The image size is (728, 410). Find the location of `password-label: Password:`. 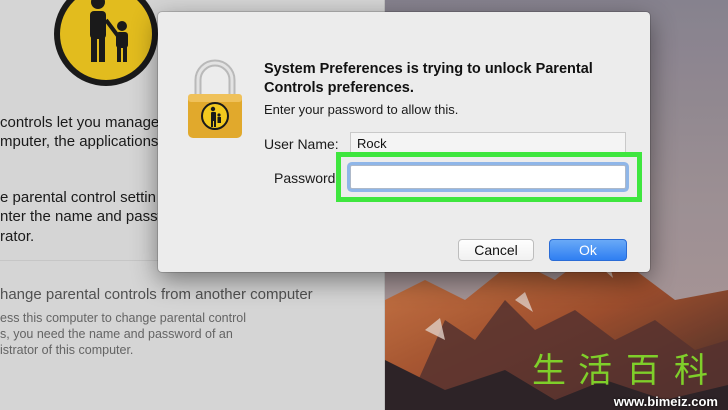

password-label: Password: is located at coordinates (307, 178).